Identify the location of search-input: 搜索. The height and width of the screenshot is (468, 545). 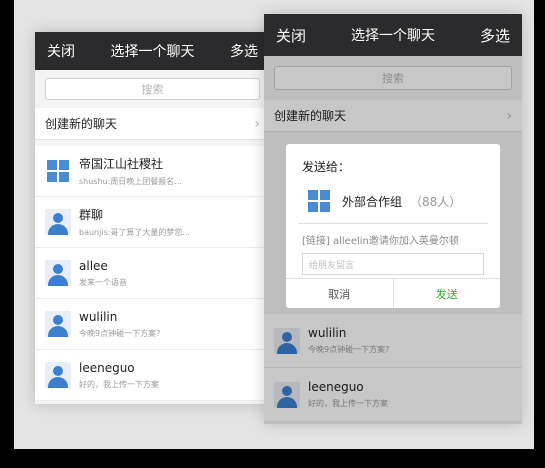
(152, 89).